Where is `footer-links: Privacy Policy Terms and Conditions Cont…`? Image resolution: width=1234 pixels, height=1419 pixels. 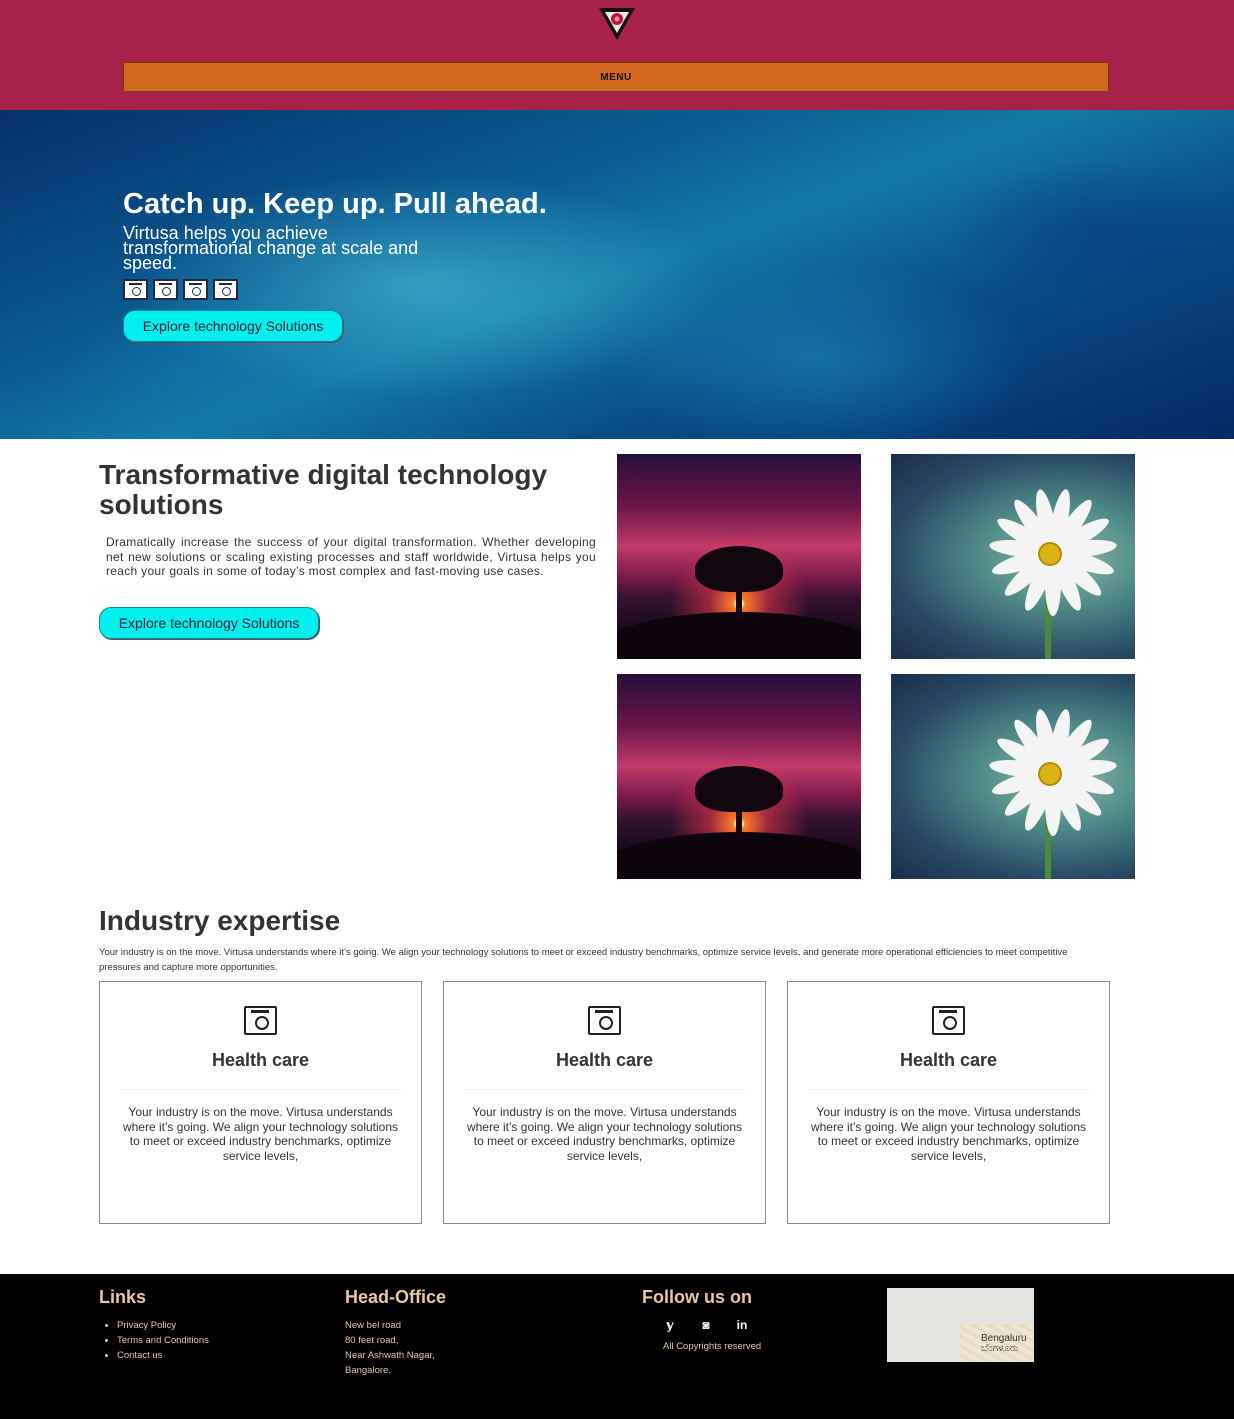
footer-links: Privacy Policy Terms and Conditions Cont… is located at coordinates (154, 1340).